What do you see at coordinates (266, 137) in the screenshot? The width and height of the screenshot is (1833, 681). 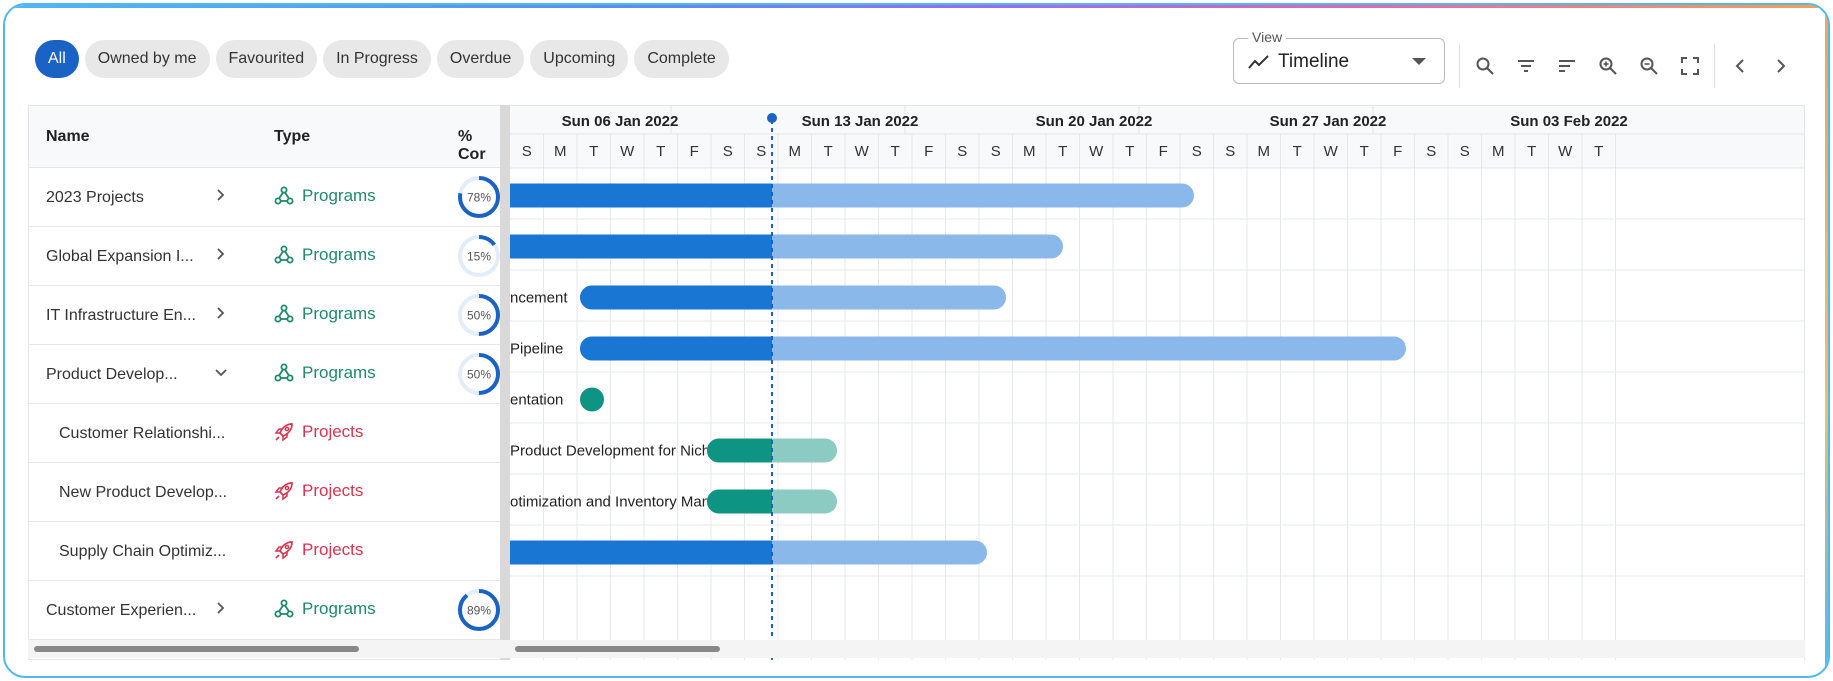 I see `table-header: Name Type % Cor` at bounding box center [266, 137].